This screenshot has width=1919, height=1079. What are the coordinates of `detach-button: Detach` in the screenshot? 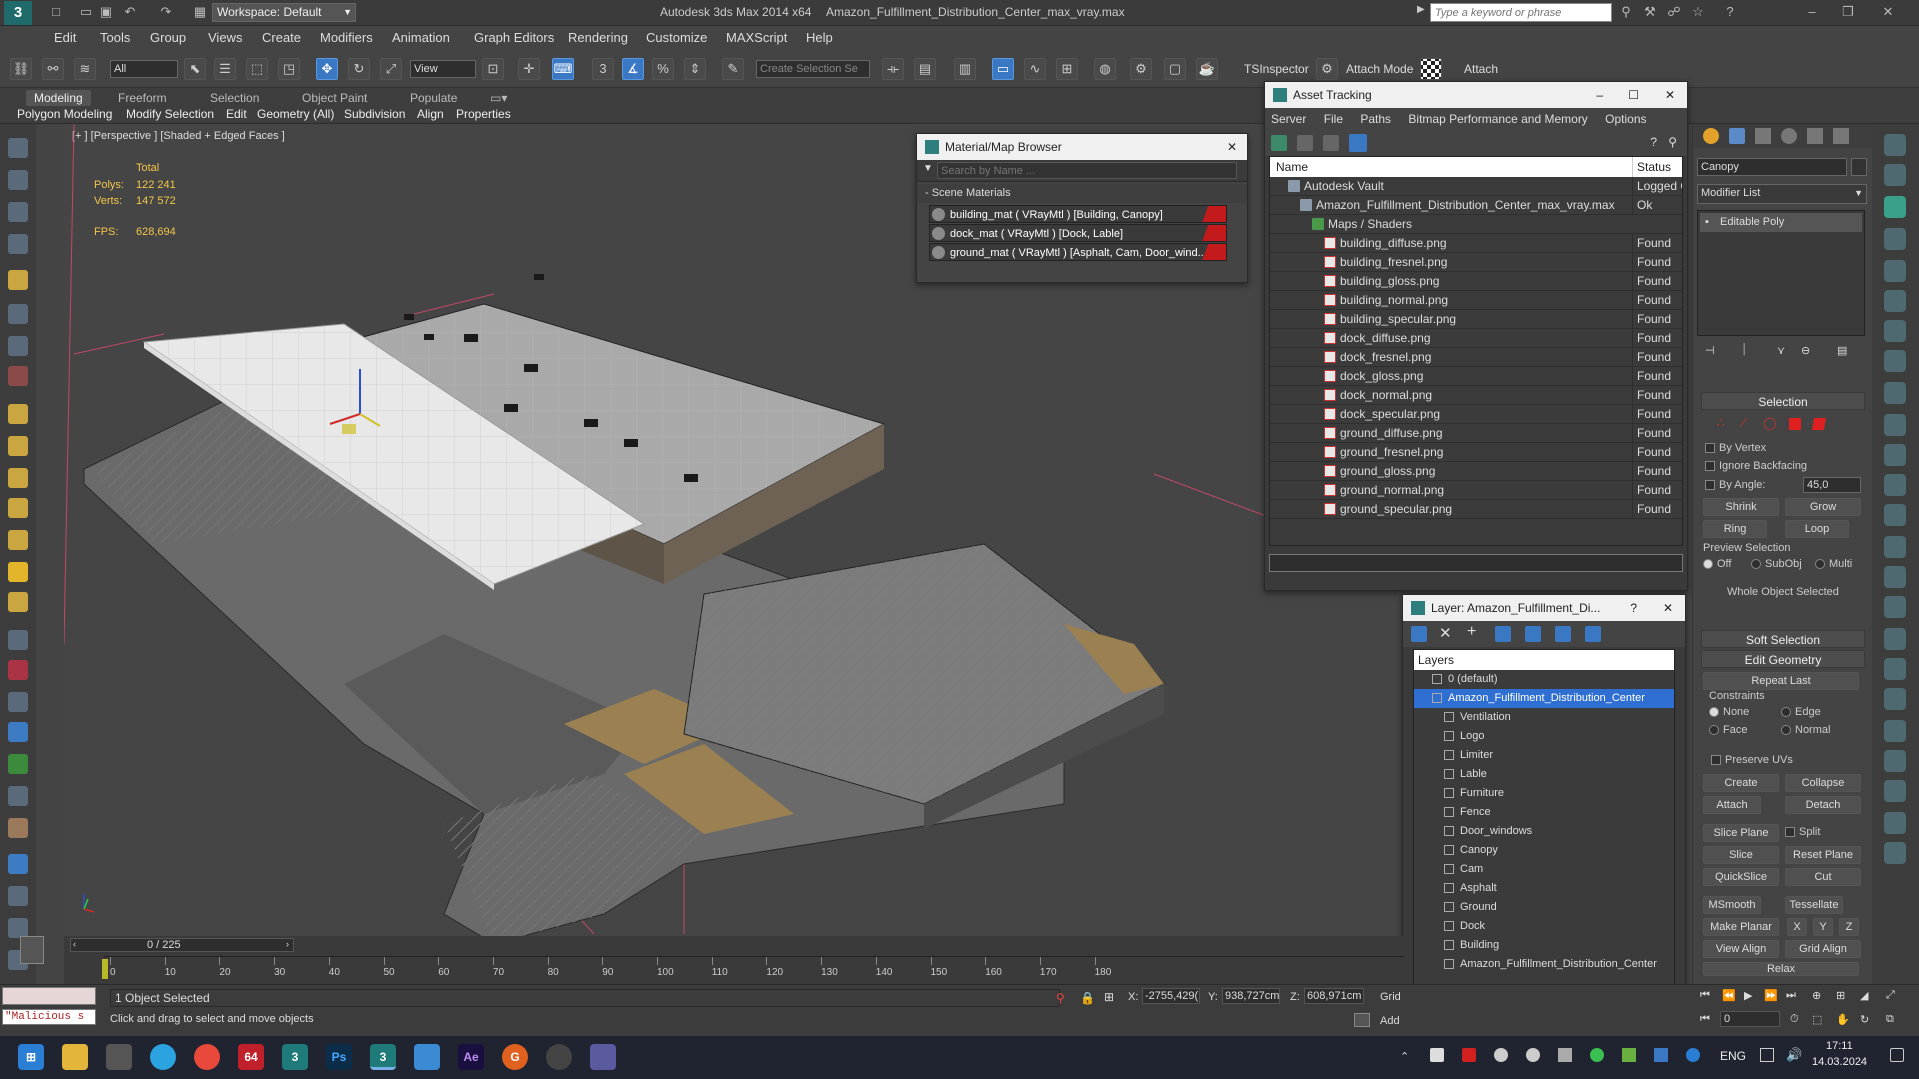 It's located at (1823, 805).